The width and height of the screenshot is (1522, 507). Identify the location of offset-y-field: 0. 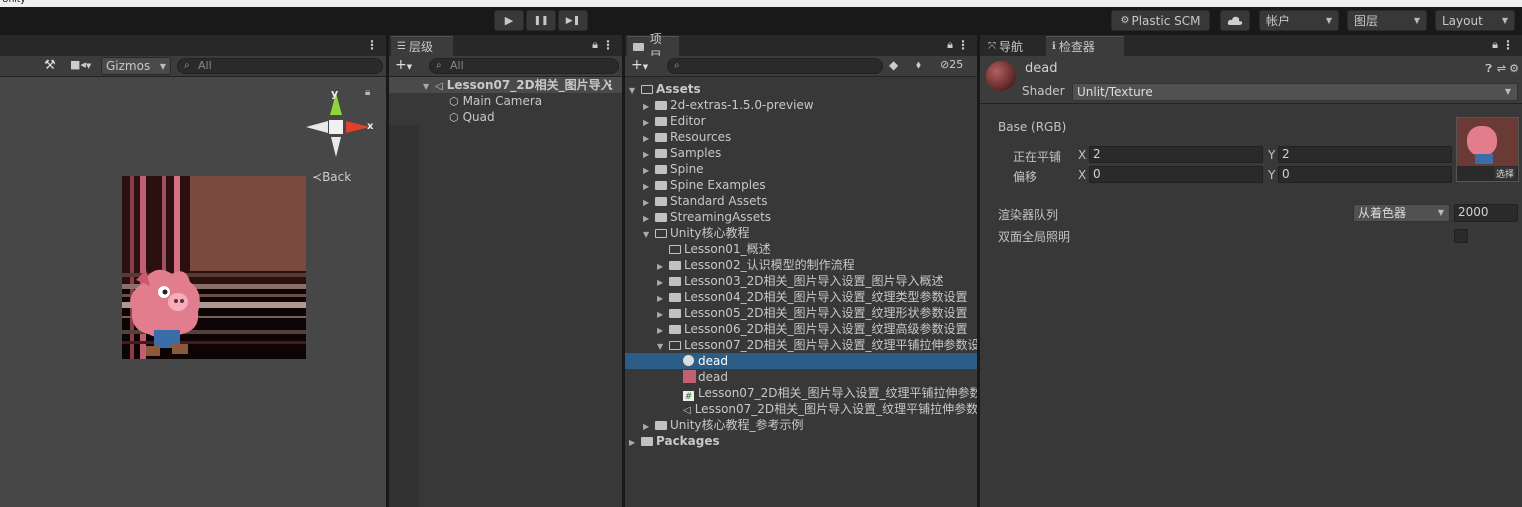
(1365, 174).